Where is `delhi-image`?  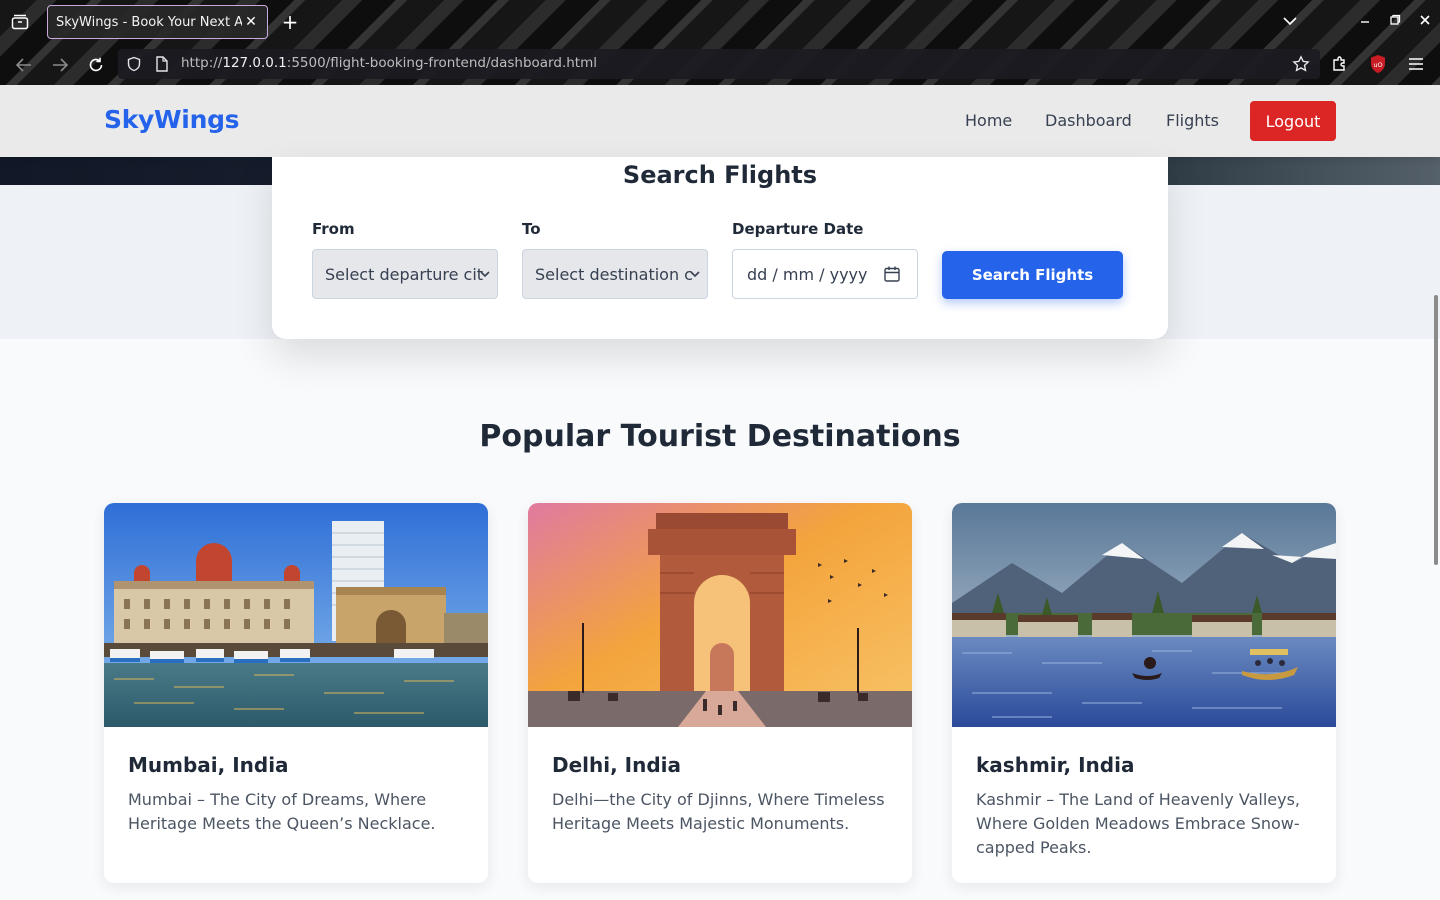
delhi-image is located at coordinates (720, 615).